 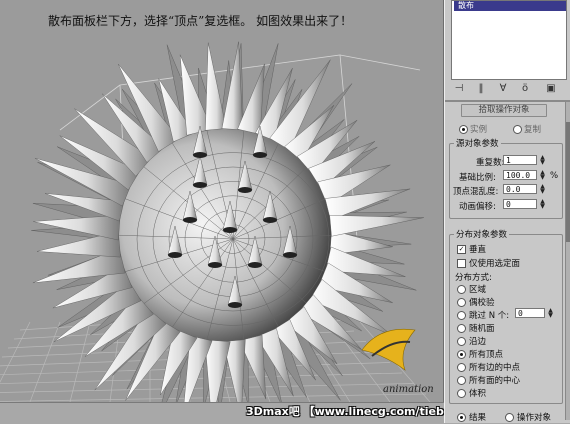 I want to click on random-faces-radio, so click(x=461, y=328).